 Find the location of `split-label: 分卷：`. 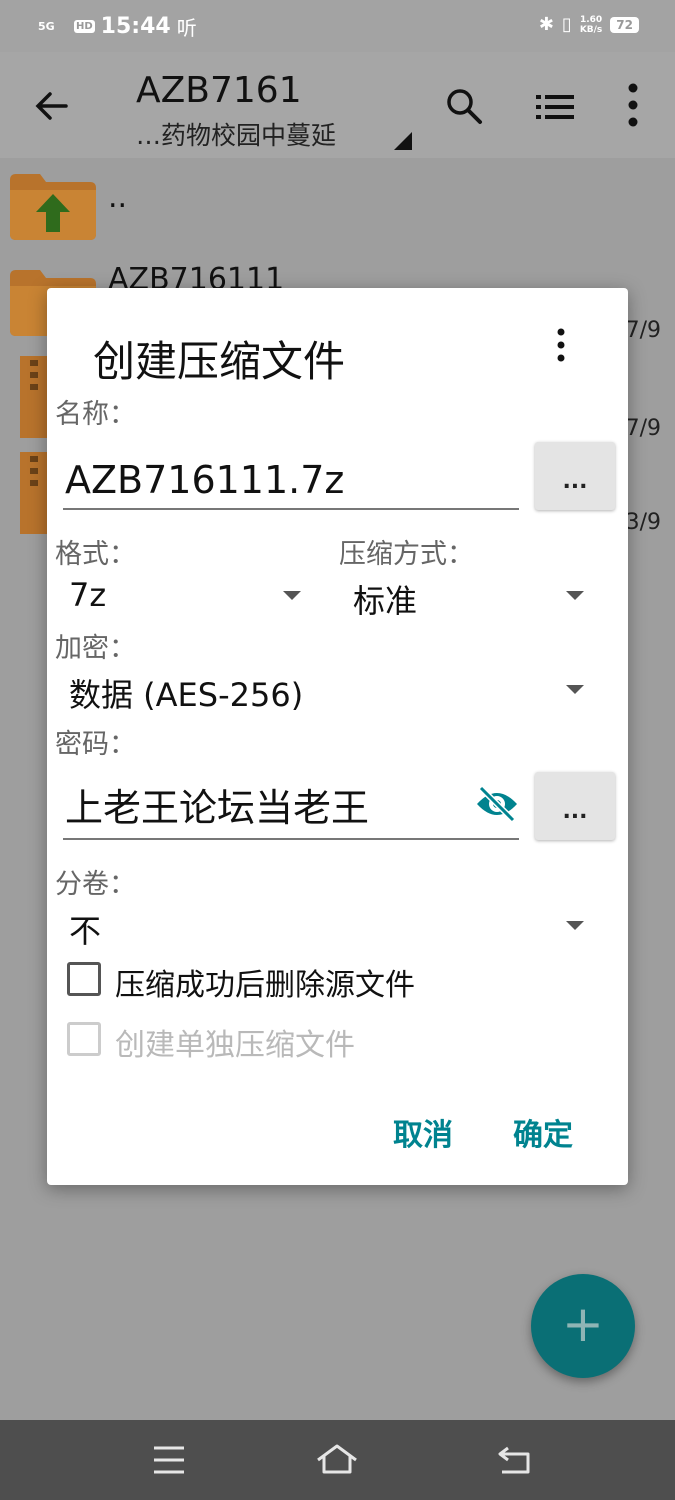

split-label: 分卷： is located at coordinates (95, 884).